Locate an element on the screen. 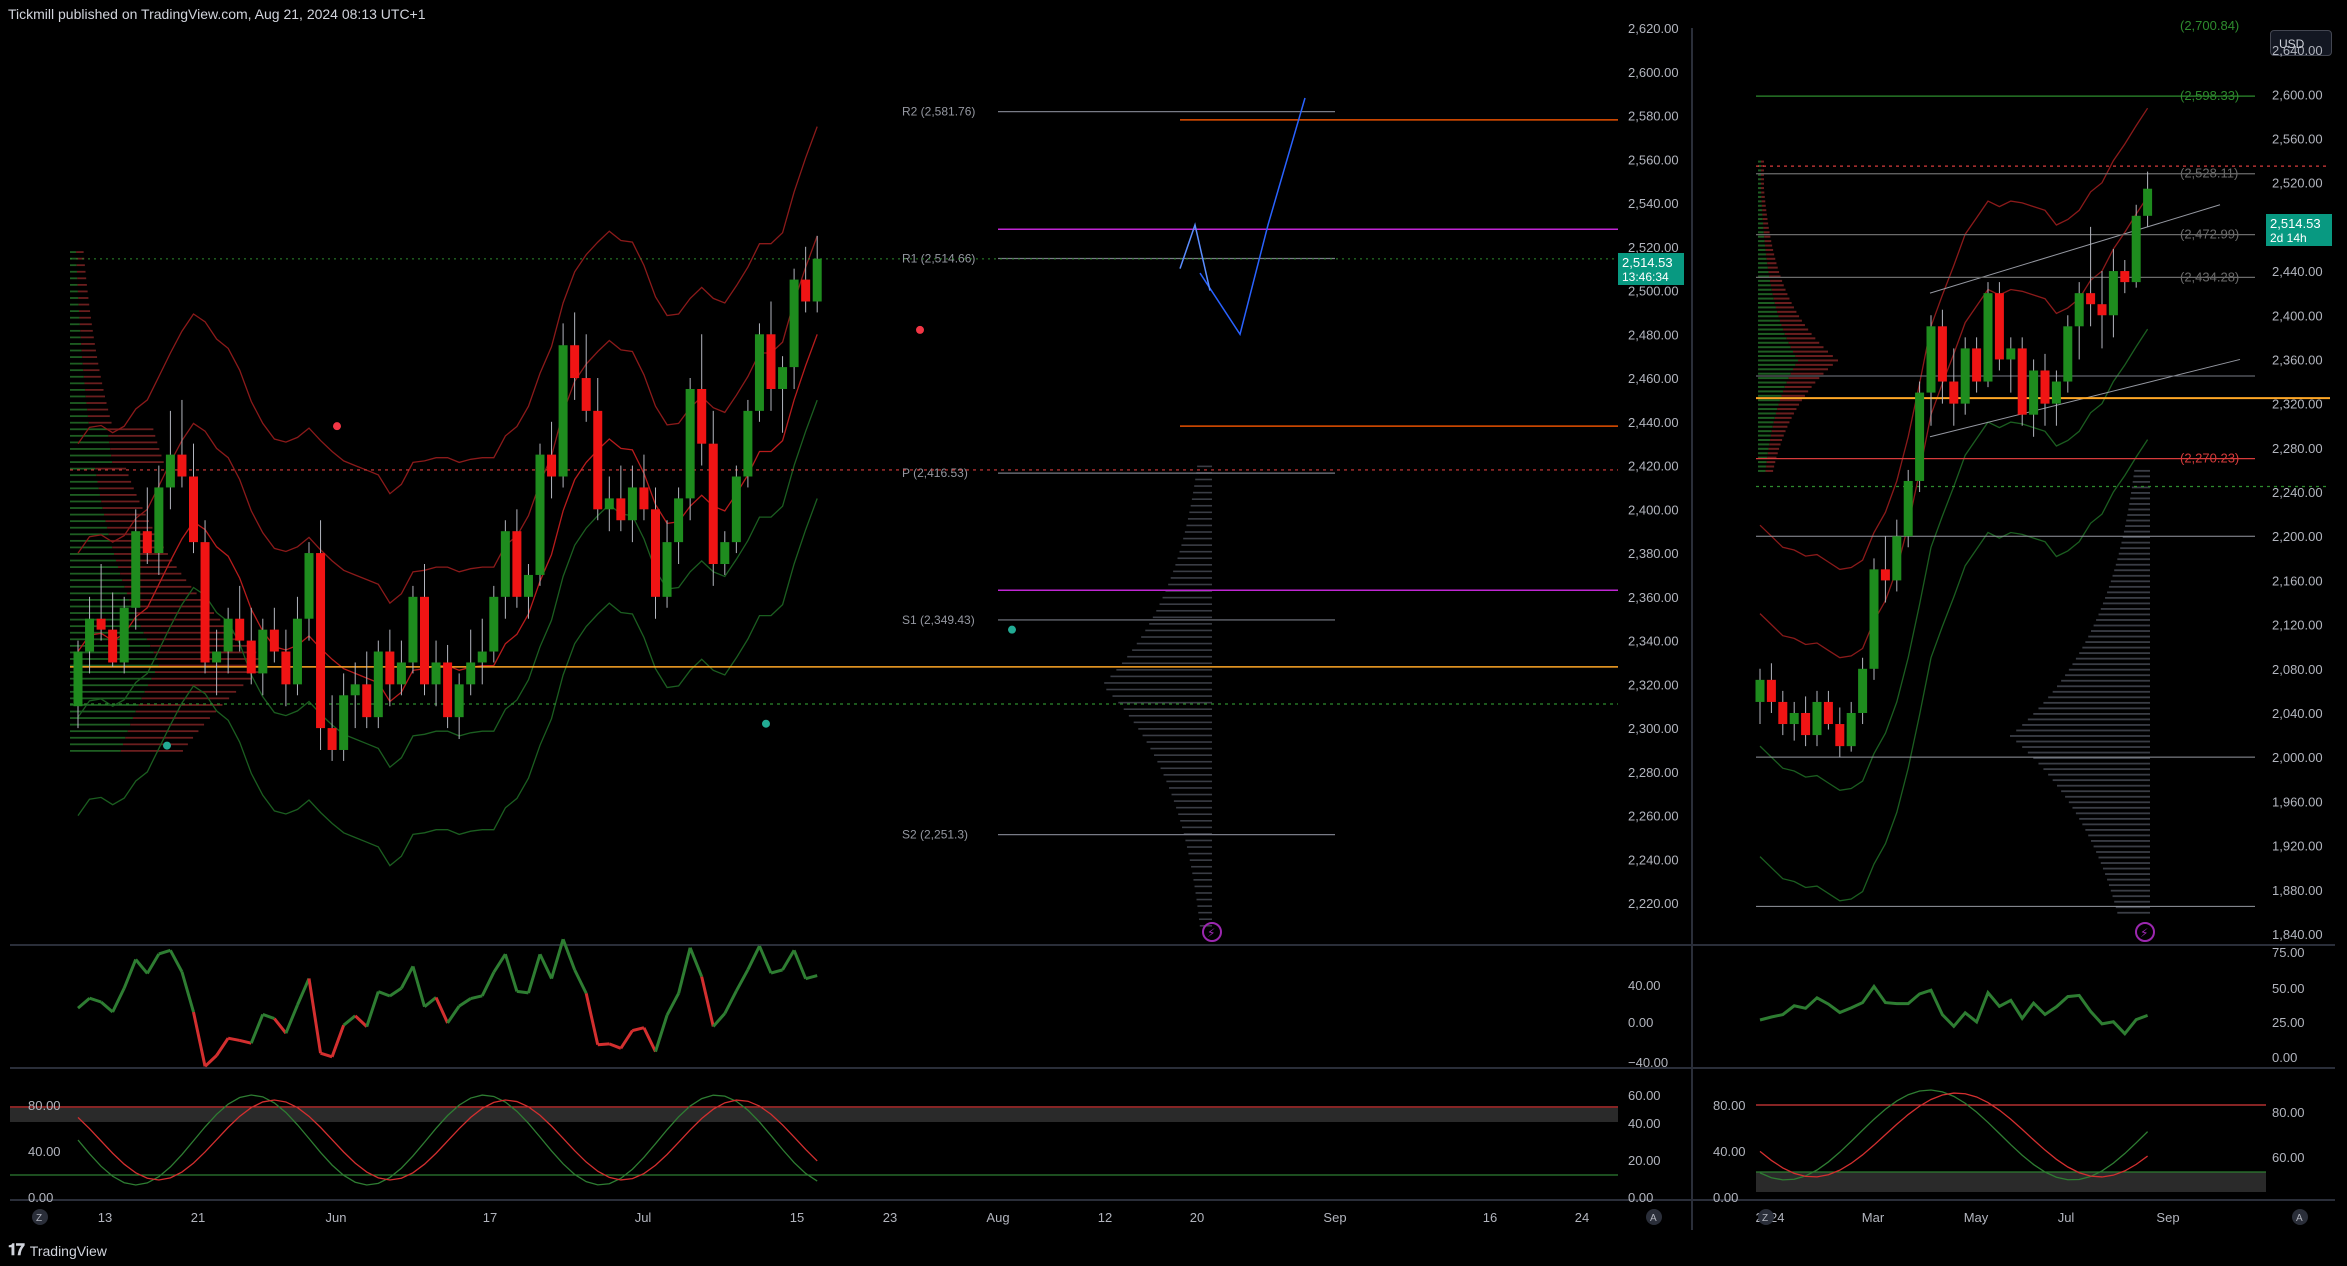  price-tick-label: 2,360.00 is located at coordinates (1653, 597).